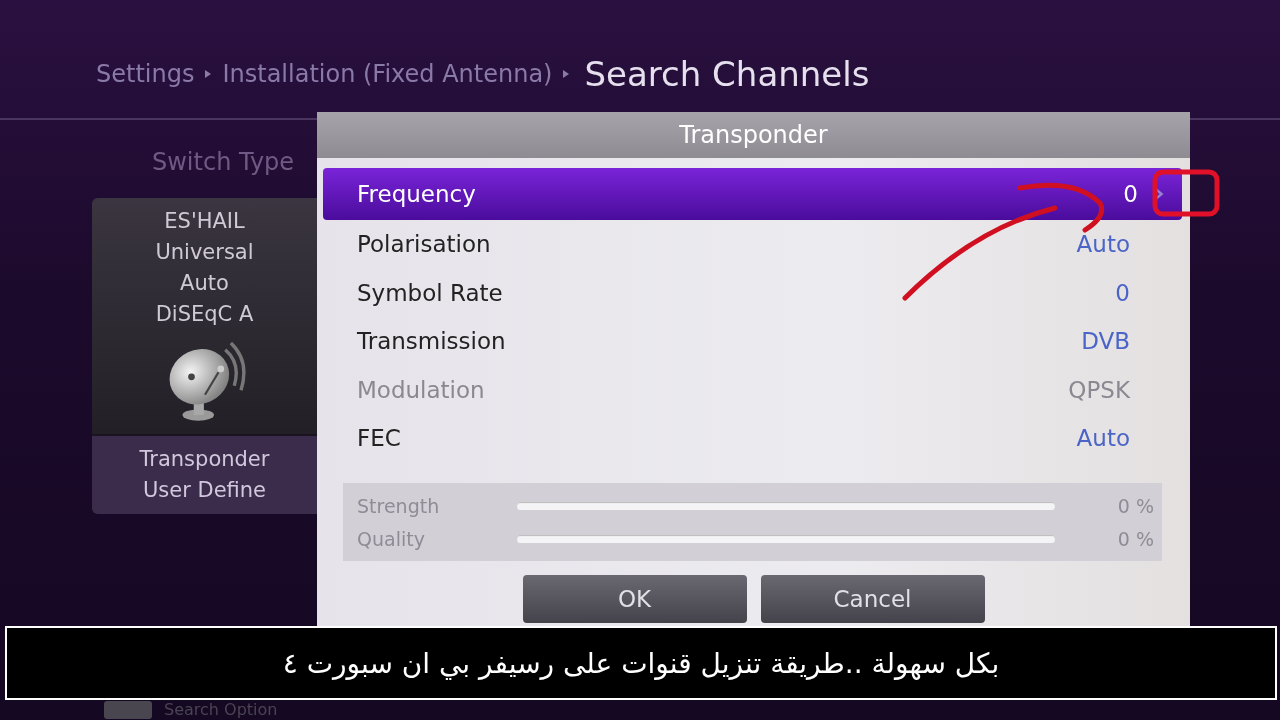  What do you see at coordinates (1105, 341) in the screenshot?
I see `setting-value: DVB` at bounding box center [1105, 341].